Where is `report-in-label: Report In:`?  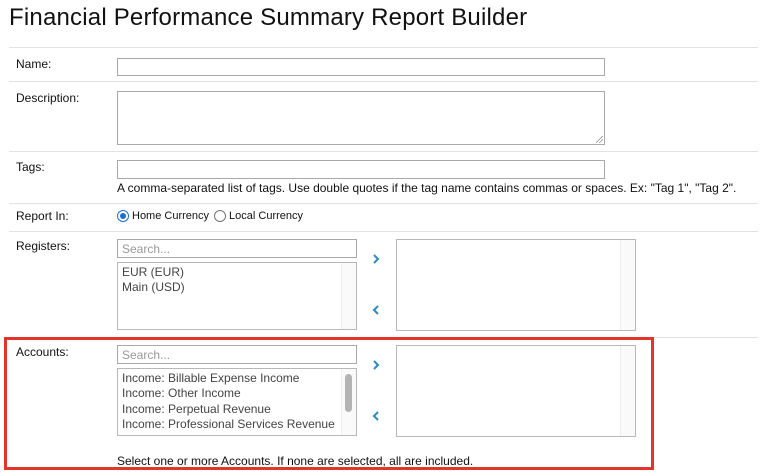 report-in-label: Report In: is located at coordinates (42, 216).